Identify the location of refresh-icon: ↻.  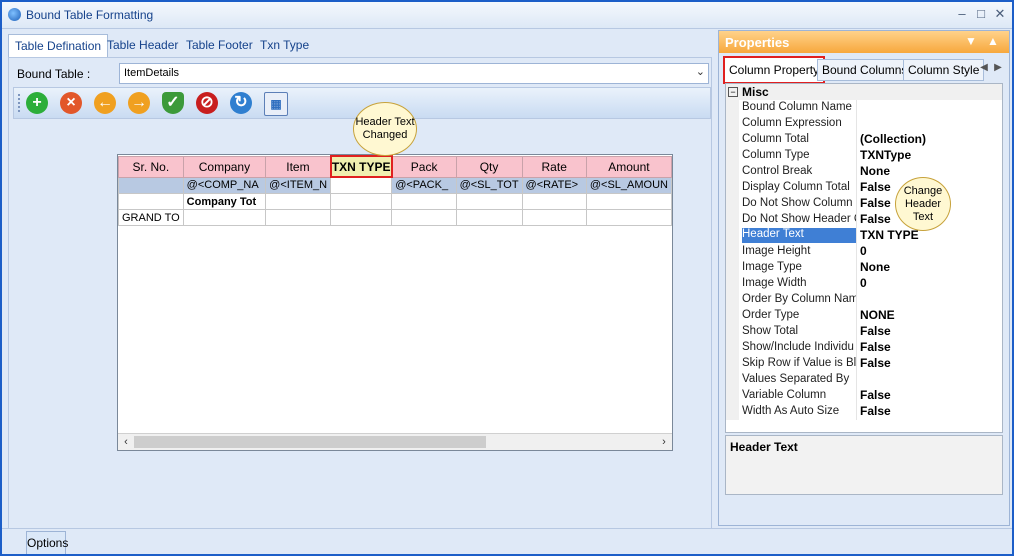
(241, 103).